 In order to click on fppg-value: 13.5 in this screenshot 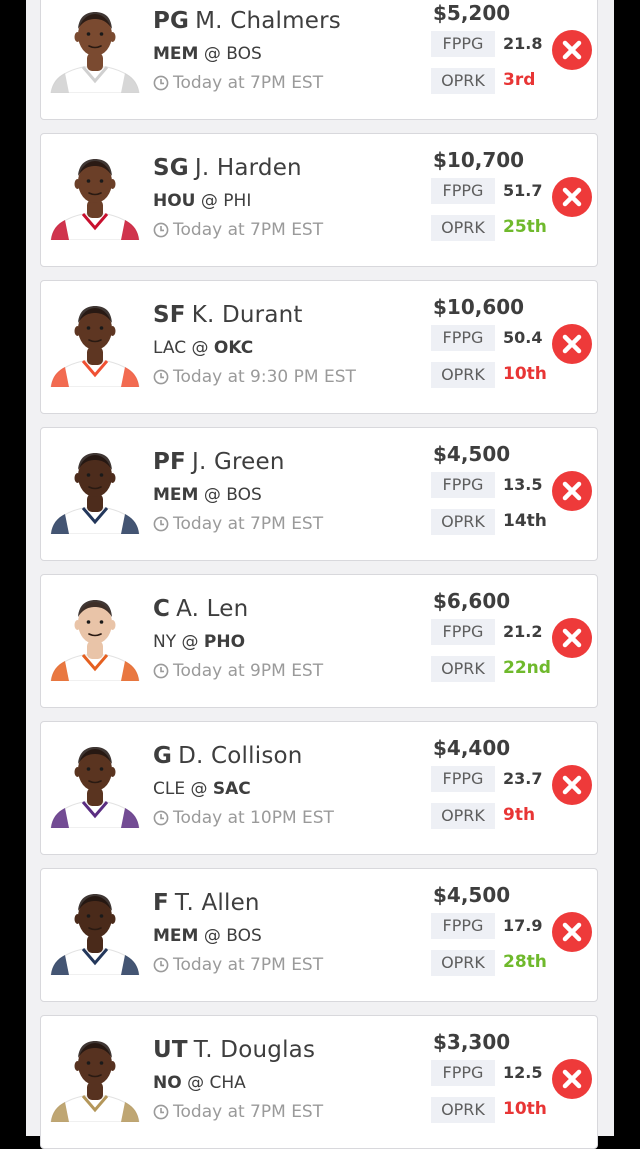, I will do `click(523, 484)`.